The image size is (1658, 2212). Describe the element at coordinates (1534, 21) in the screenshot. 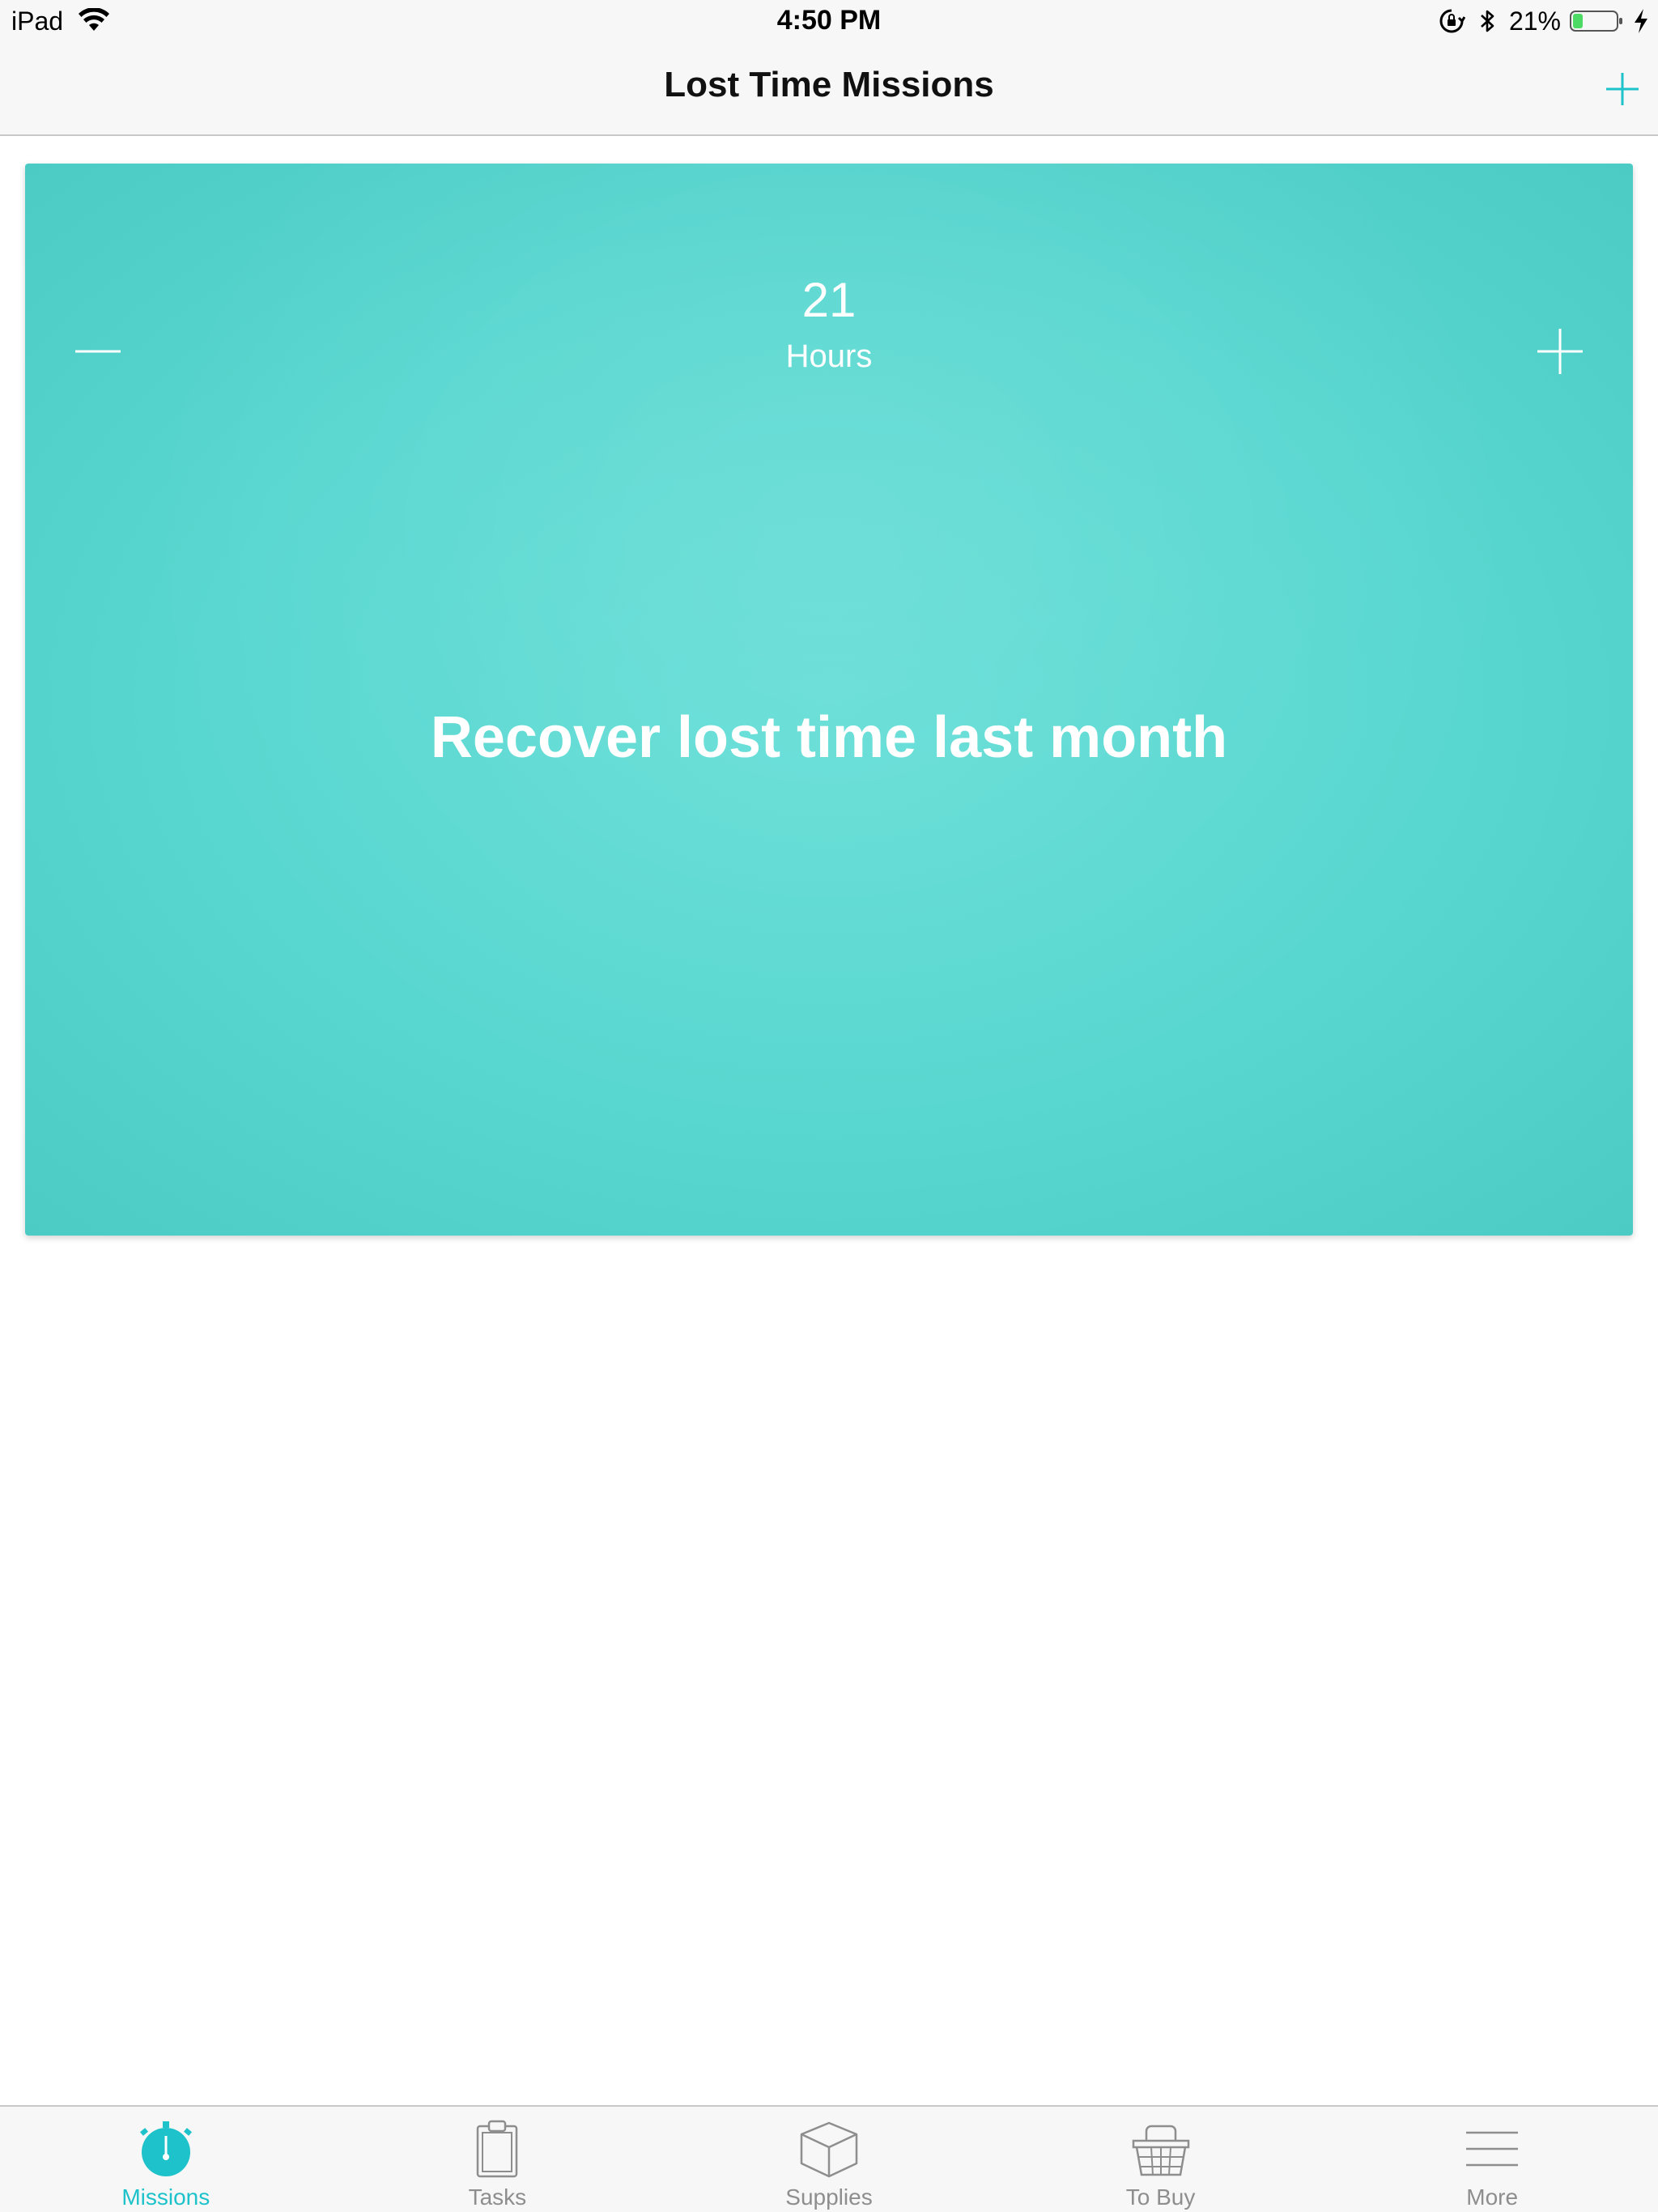

I see `battery-percent: 21%` at that location.